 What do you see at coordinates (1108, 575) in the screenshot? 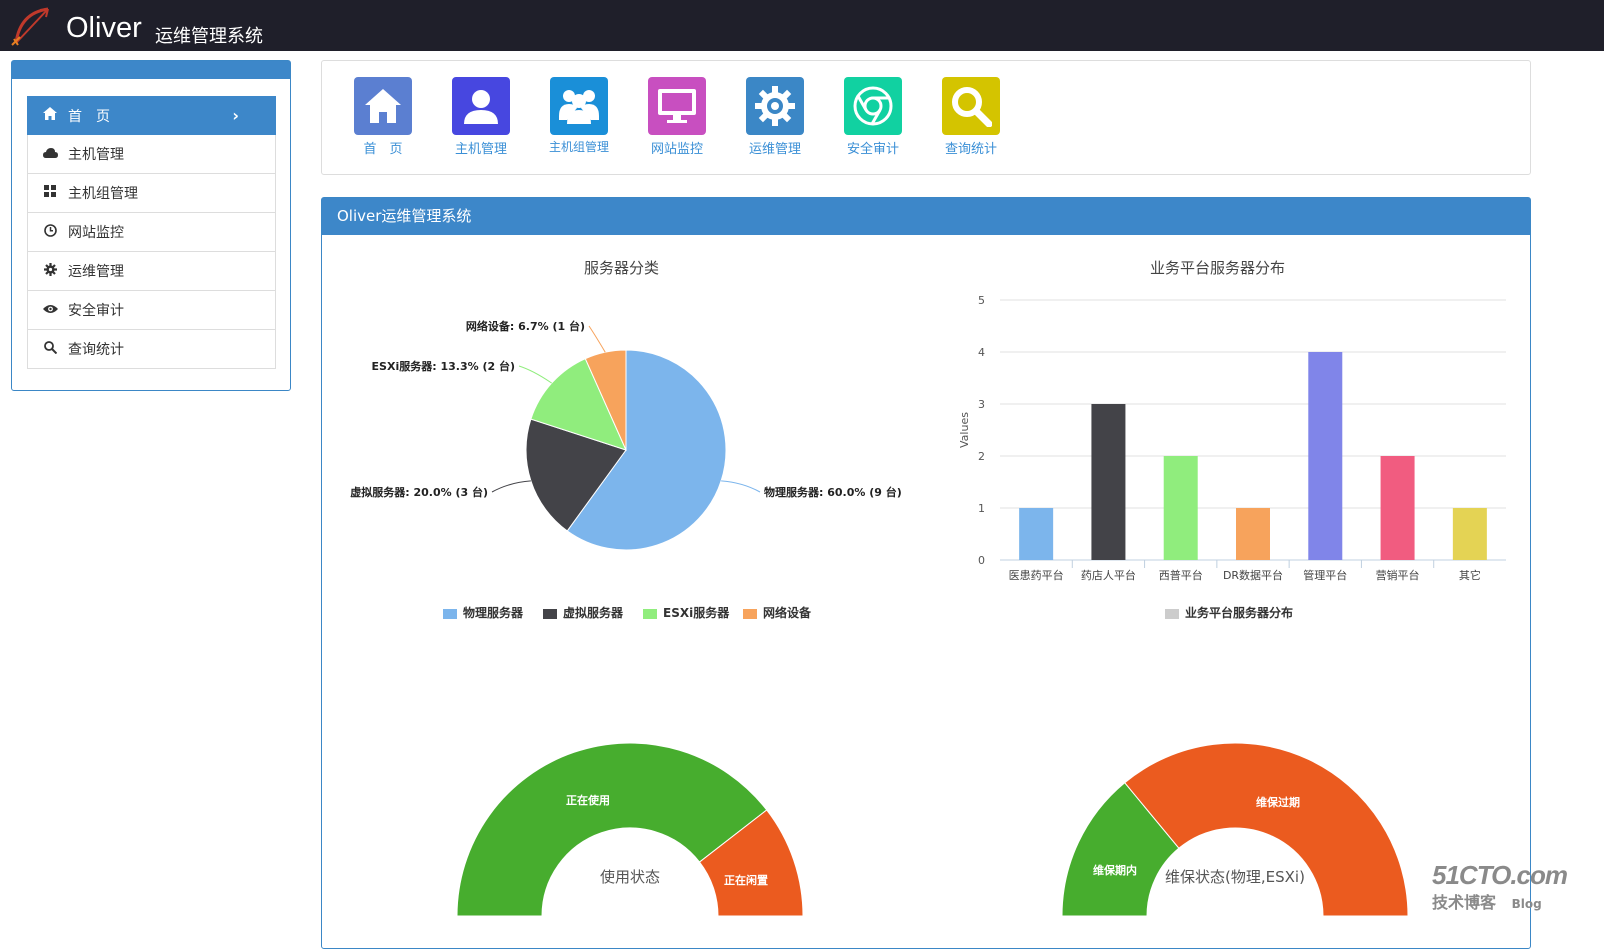
I see `x-tick-label: 药店人平台` at bounding box center [1108, 575].